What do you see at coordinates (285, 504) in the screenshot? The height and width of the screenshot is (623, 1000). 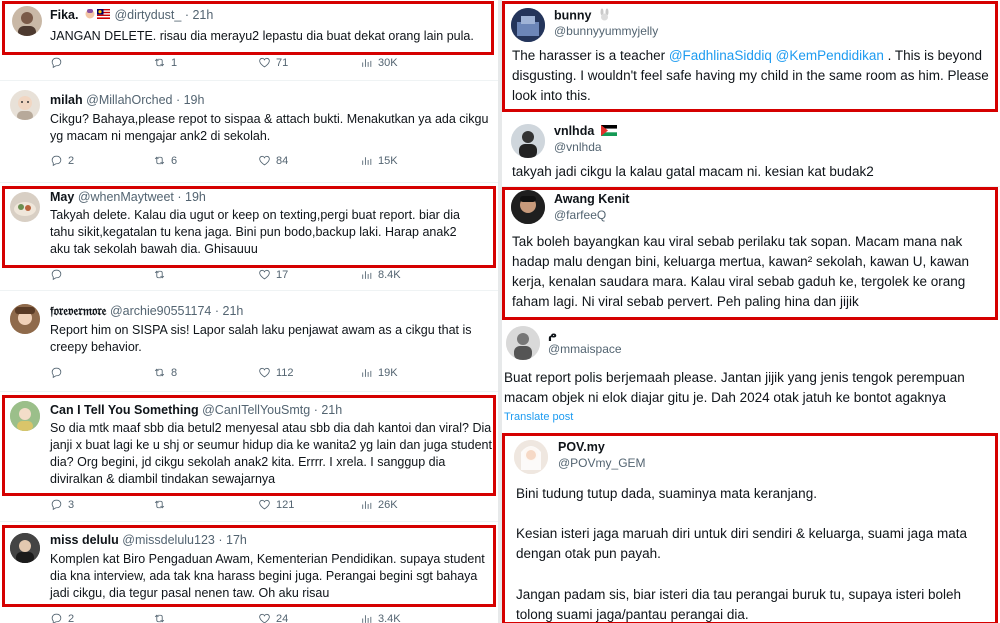 I see `like-count: 121` at bounding box center [285, 504].